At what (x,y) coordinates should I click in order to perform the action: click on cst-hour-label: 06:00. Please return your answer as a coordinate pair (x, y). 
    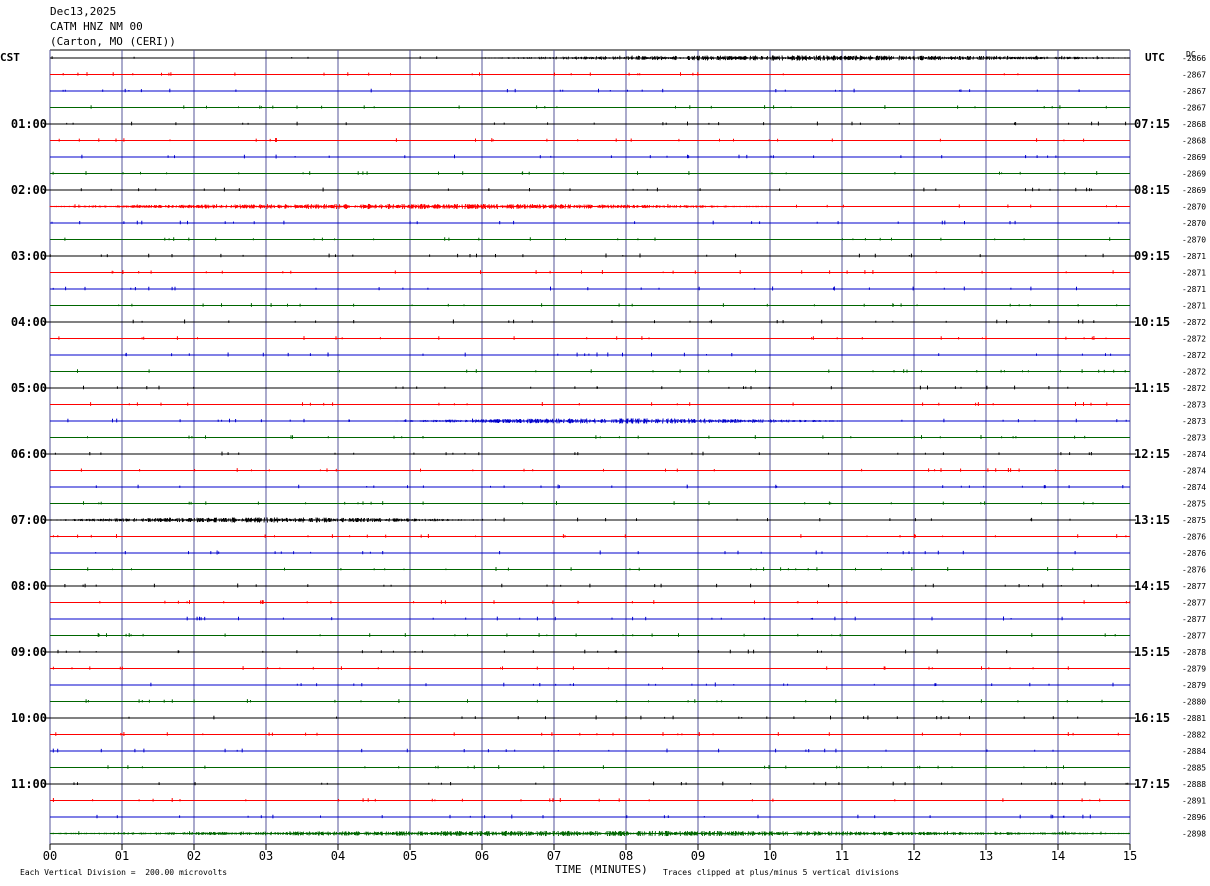
    Looking at the image, I should click on (29, 454).